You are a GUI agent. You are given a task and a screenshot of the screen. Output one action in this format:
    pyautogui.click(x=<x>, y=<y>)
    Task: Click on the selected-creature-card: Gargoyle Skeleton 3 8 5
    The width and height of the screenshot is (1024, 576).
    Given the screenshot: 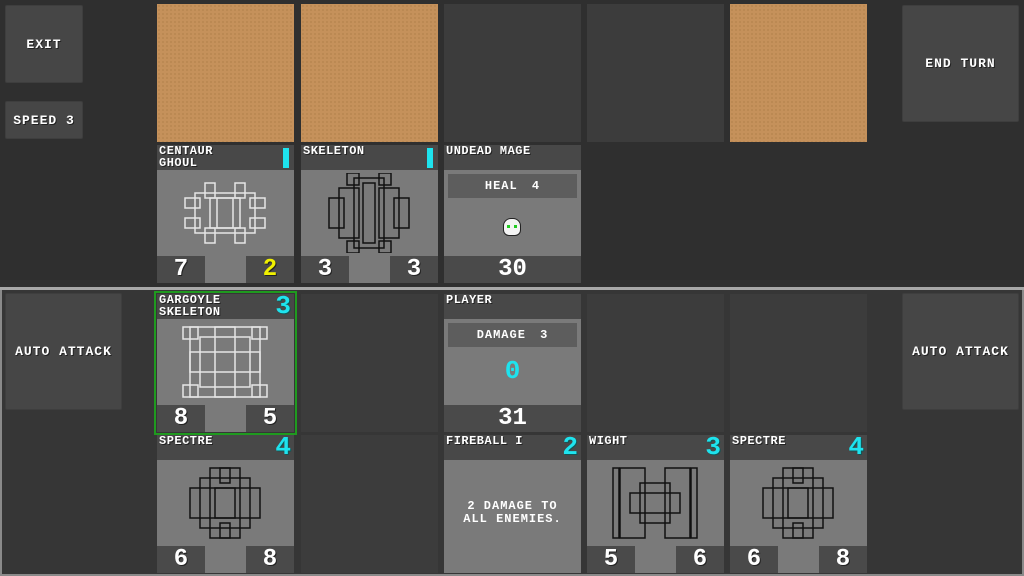 What is the action you would take?
    pyautogui.click(x=225, y=363)
    